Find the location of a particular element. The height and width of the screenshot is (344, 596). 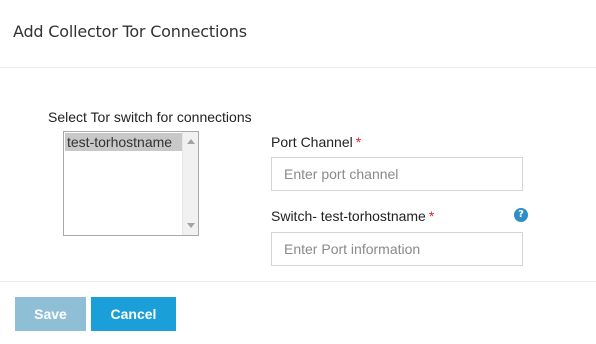

scroll-down-arrow-icon is located at coordinates (191, 225).